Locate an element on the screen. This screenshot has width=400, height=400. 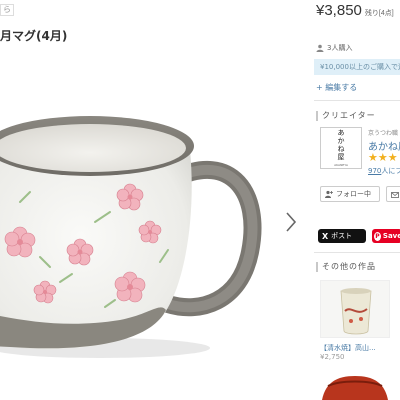
review-suffix: 人にフ is located at coordinates (390, 171).